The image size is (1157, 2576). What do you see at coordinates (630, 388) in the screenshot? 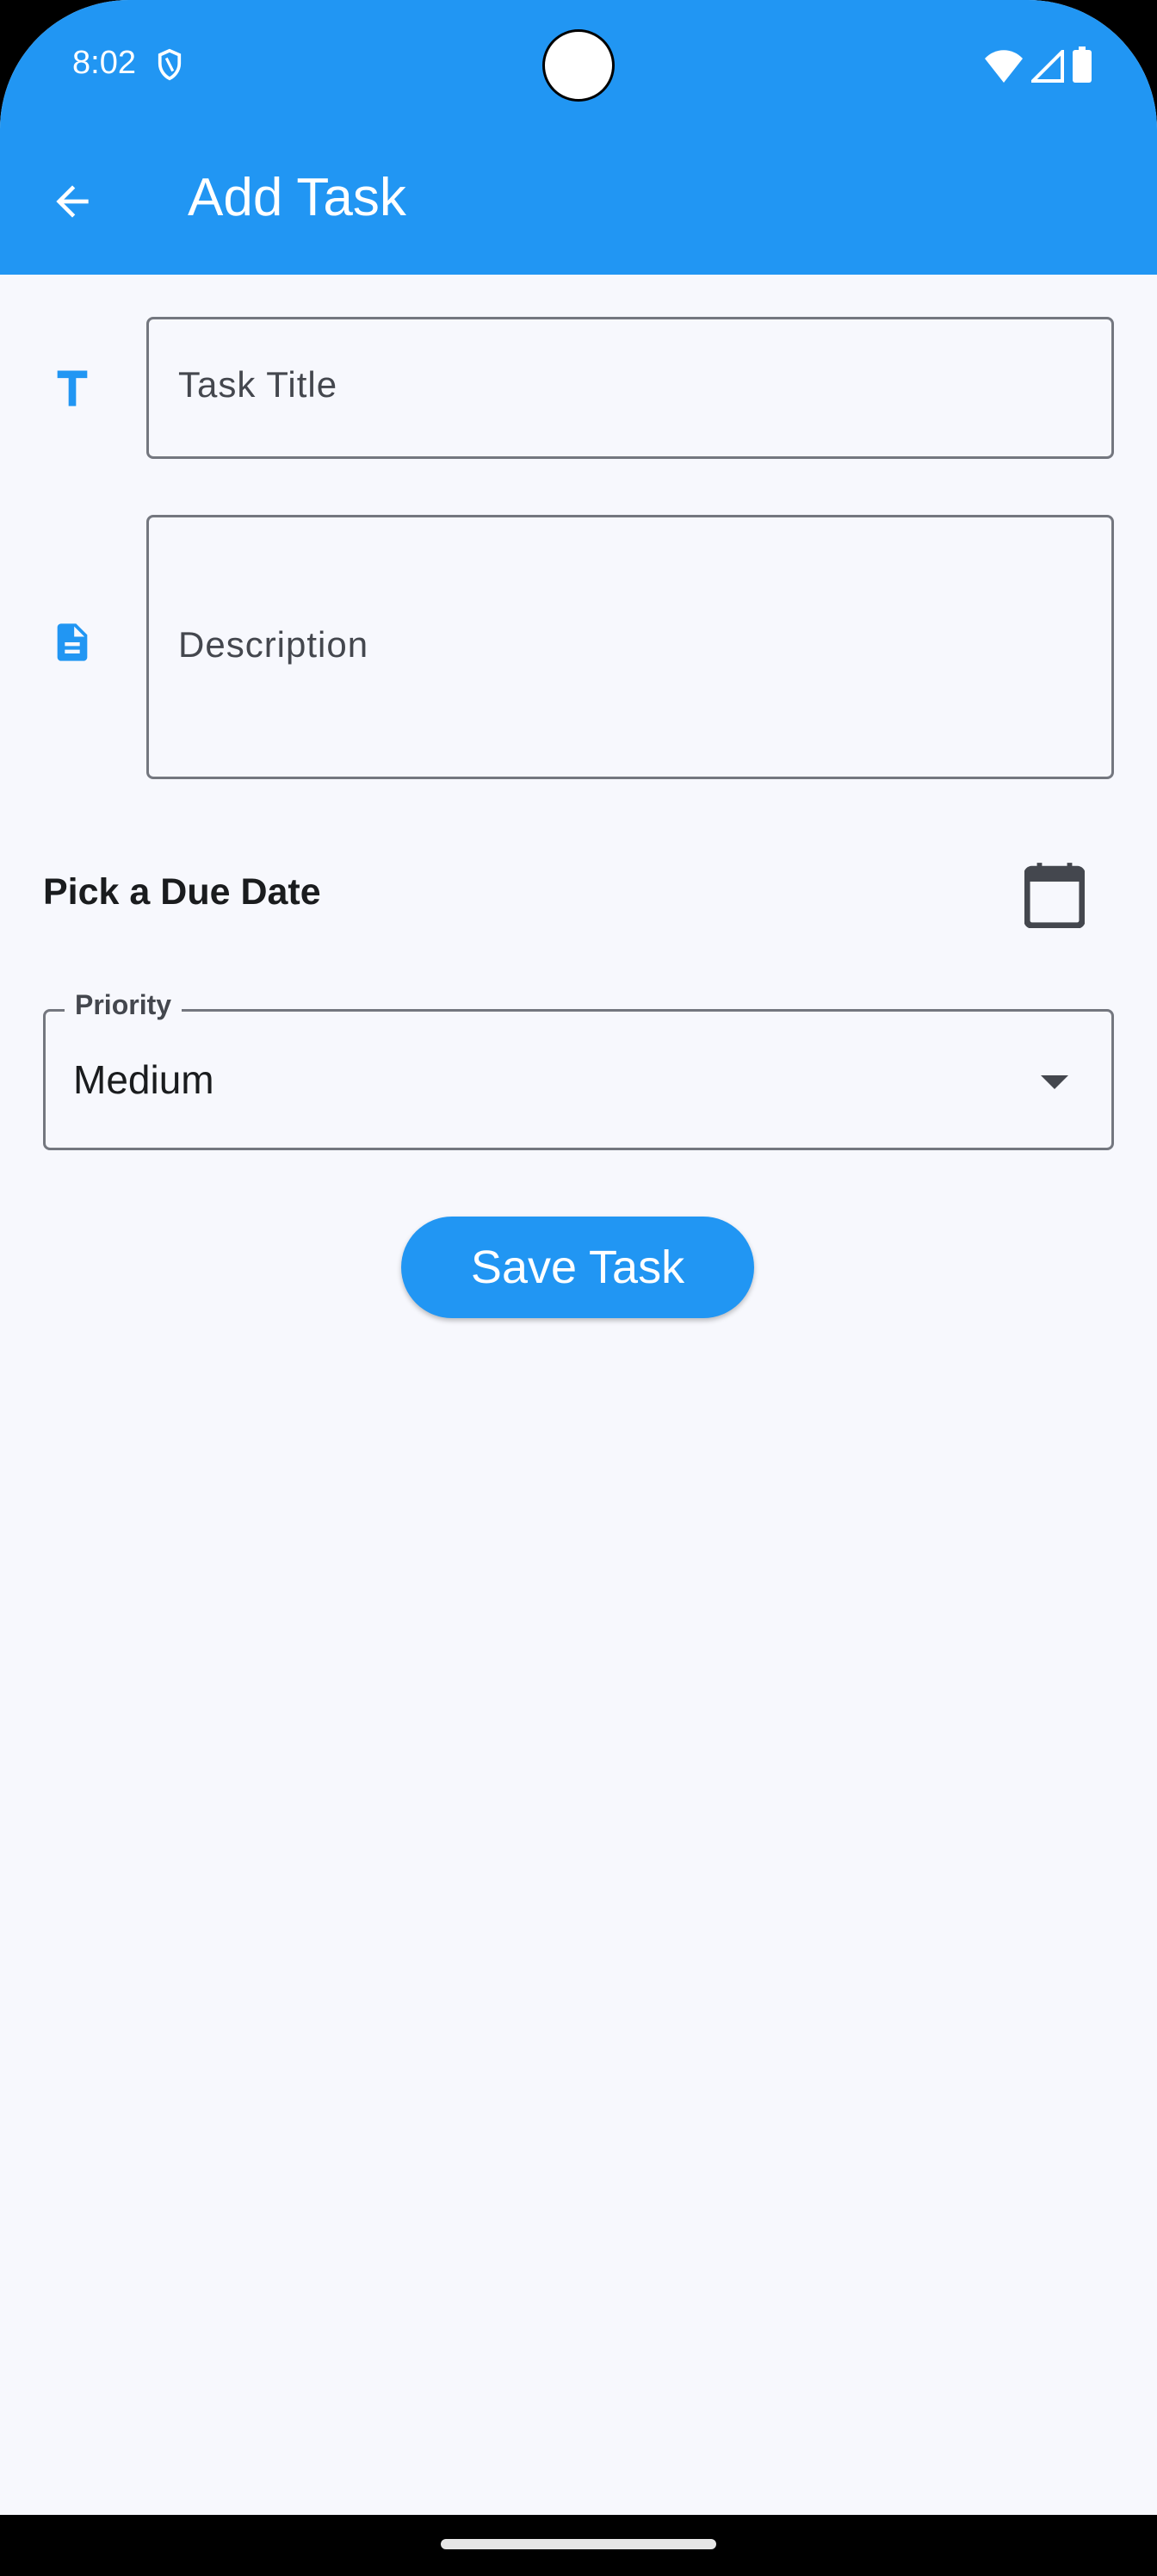
I see `task-title-input: Task Title` at bounding box center [630, 388].